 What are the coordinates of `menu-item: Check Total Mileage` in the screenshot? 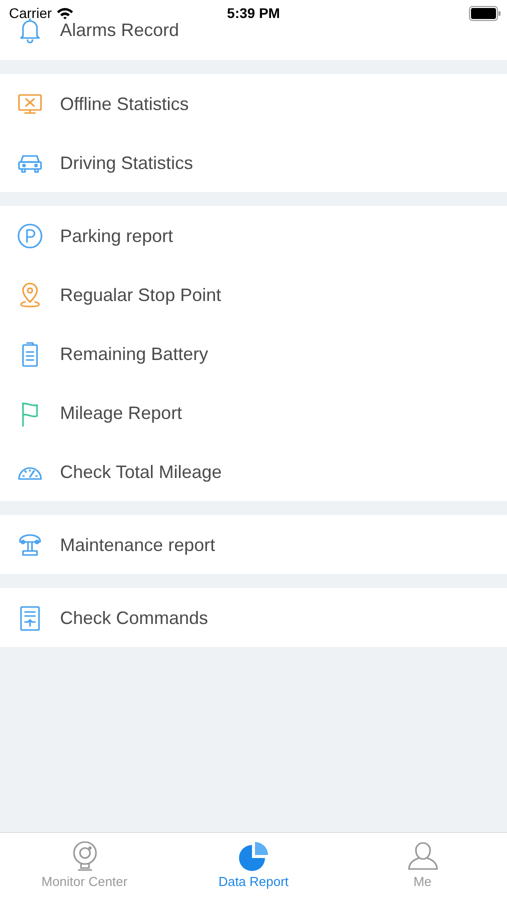 It's located at (141, 471).